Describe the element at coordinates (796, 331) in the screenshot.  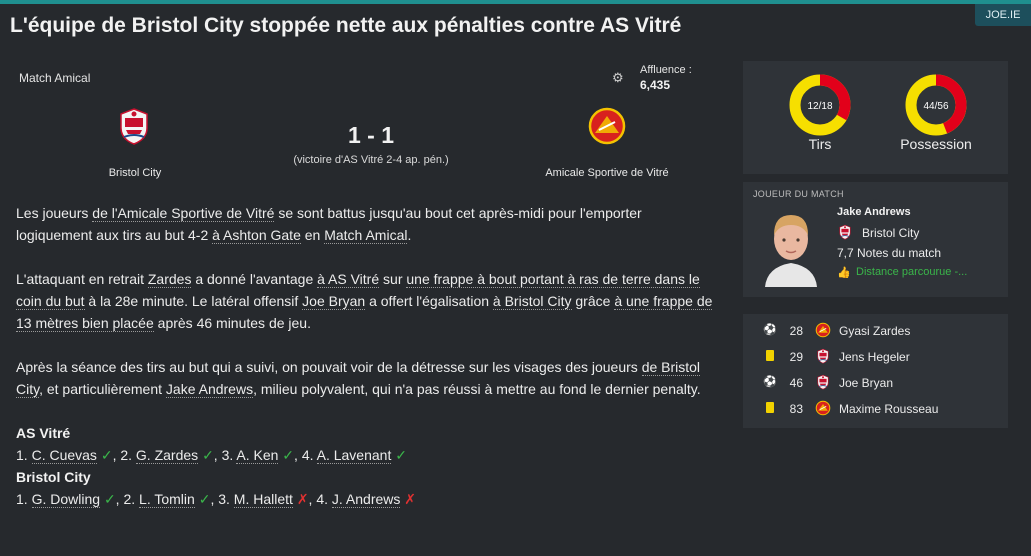
I see `event-minute: 28` at that location.